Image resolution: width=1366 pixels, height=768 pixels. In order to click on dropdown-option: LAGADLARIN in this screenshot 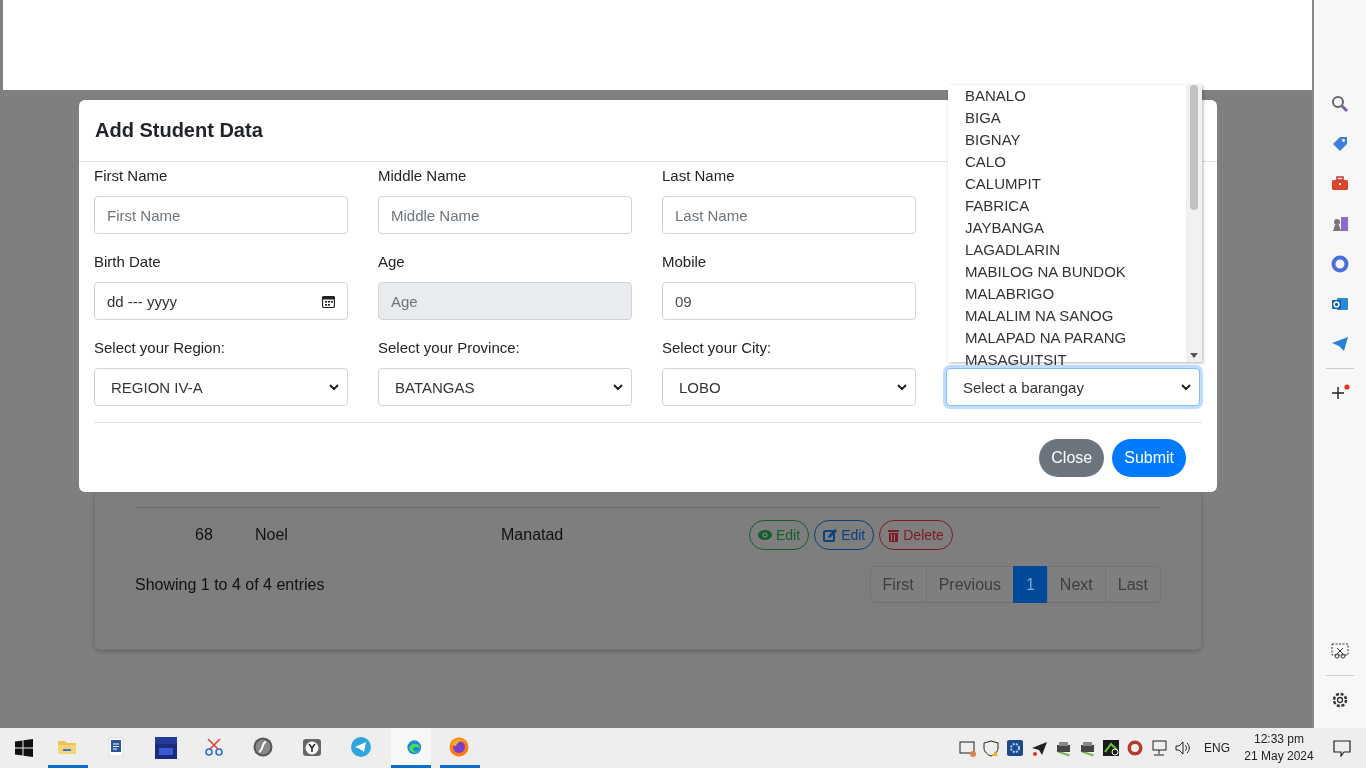, I will do `click(1075, 251)`.